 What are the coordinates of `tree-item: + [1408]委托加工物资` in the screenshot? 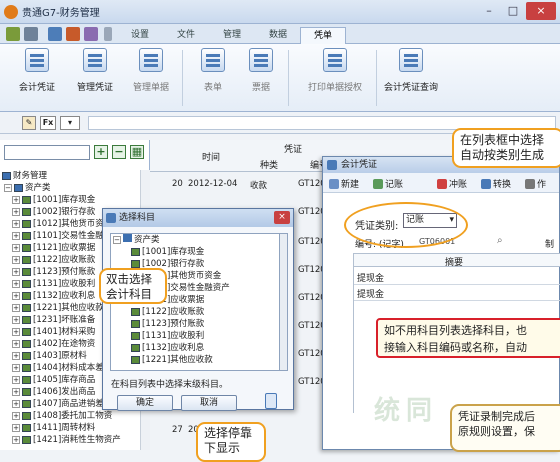 It's located at (72, 416).